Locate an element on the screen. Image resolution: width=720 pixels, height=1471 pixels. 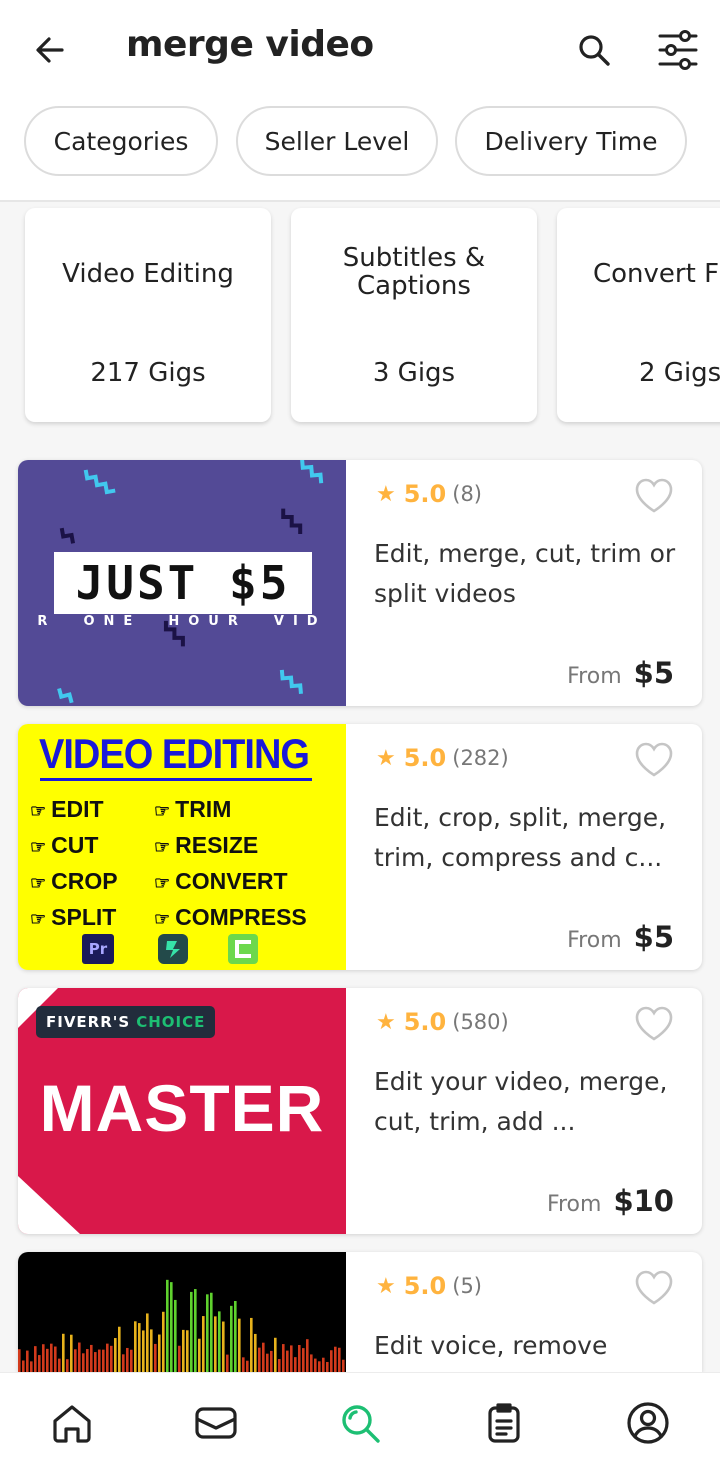
thumb-left-list: ☞ EDIT ☞ CUT ☞ CROP ☞ SPLIT is located at coordinates (74, 863).